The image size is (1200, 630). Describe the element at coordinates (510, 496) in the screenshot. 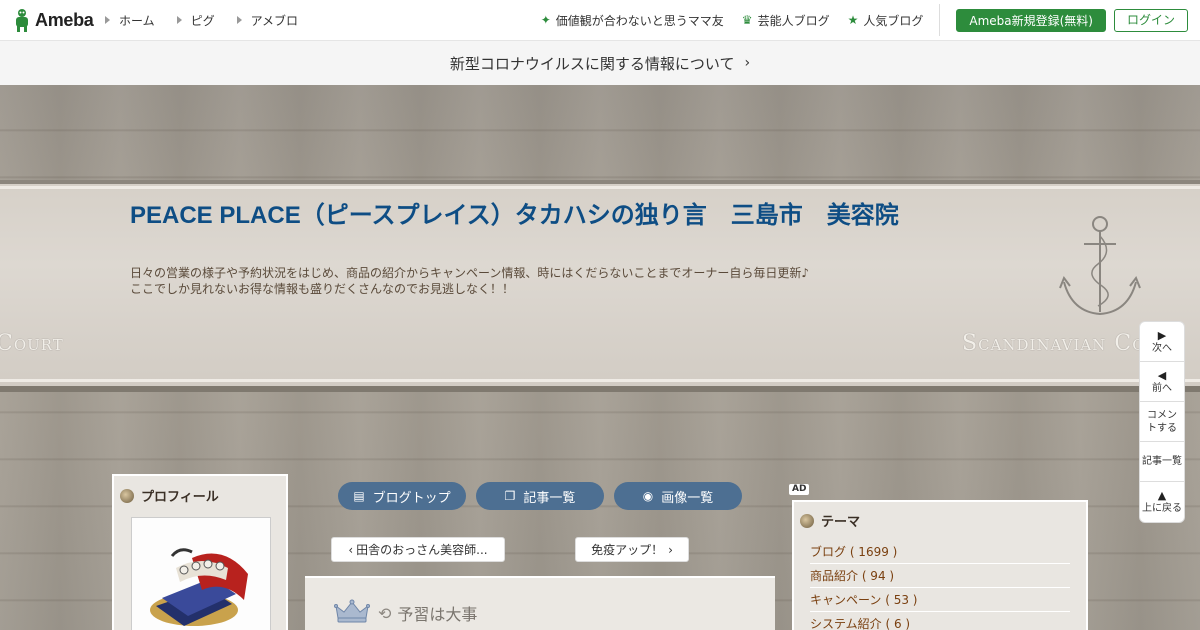

I see `copy-icon: ❐` at that location.